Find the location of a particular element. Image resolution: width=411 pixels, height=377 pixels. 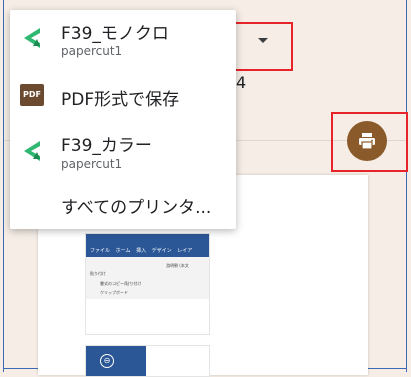

pdf-icon: PDF is located at coordinates (32, 95).